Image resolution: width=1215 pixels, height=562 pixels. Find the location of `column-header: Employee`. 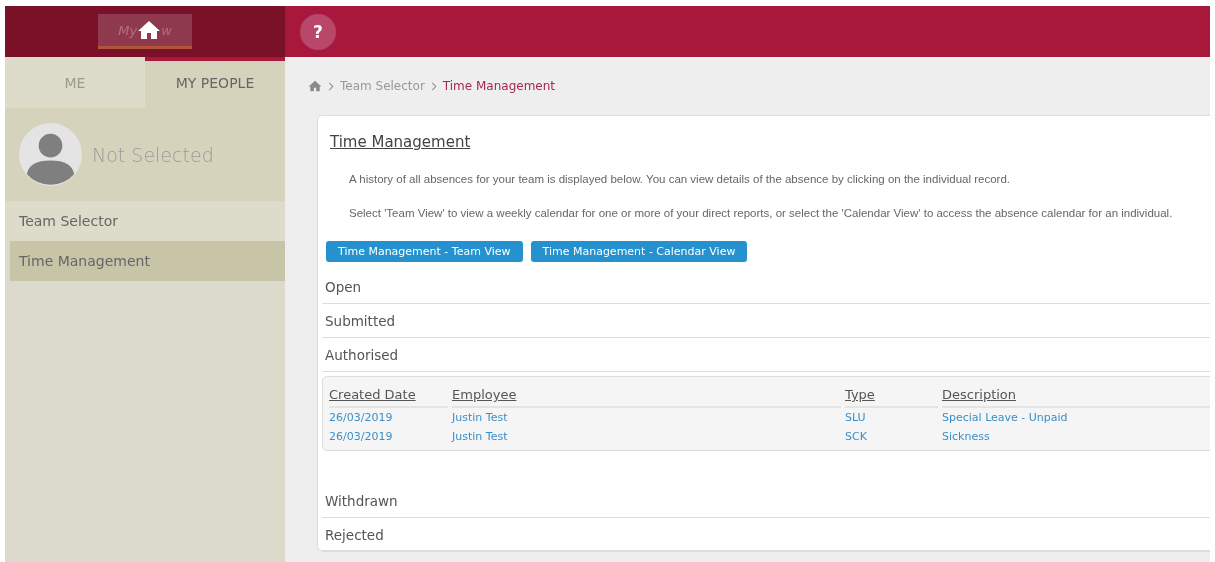

column-header: Employee is located at coordinates (646, 397).